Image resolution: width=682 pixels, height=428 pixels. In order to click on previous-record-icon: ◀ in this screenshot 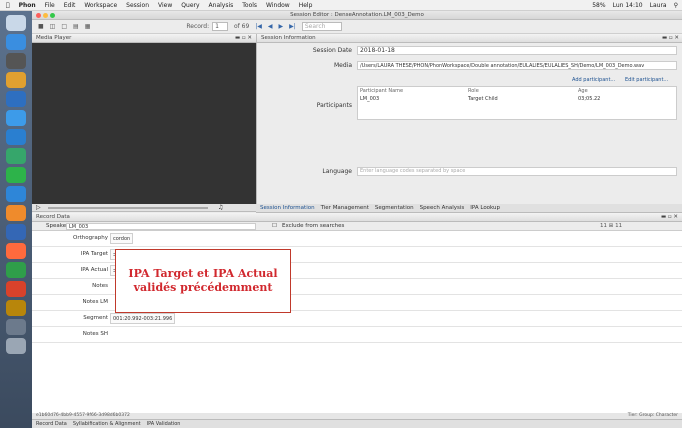, I will do `click(270, 26)`.